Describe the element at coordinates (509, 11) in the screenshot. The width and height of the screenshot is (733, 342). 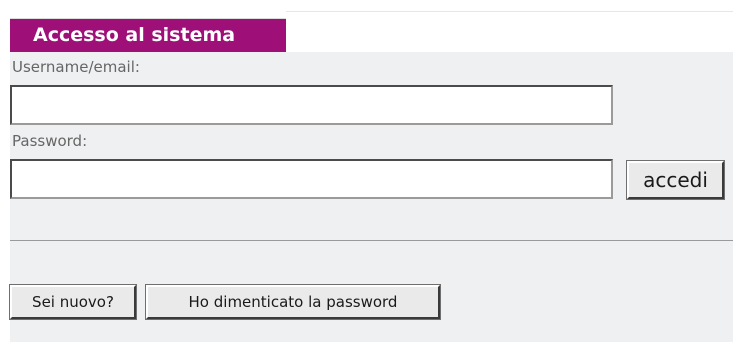
I see `top-divider` at that location.